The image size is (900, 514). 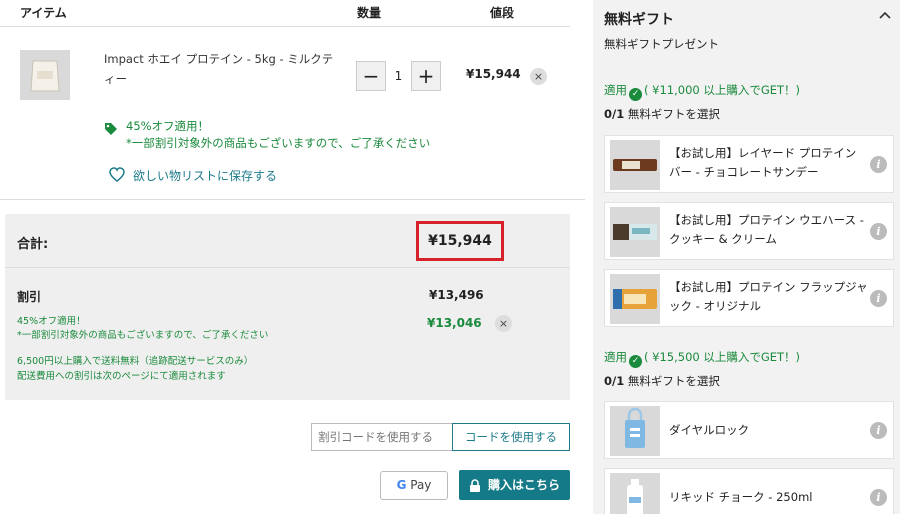 What do you see at coordinates (615, 90) in the screenshot?
I see `tier-1-applied: 適用` at bounding box center [615, 90].